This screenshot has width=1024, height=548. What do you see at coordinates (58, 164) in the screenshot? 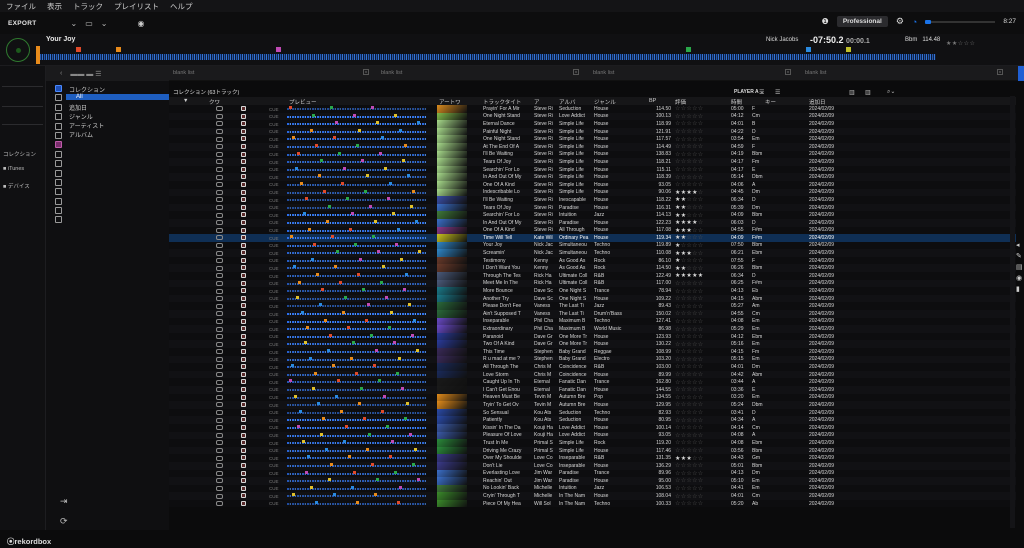
I see `sampler-icon` at bounding box center [58, 164].